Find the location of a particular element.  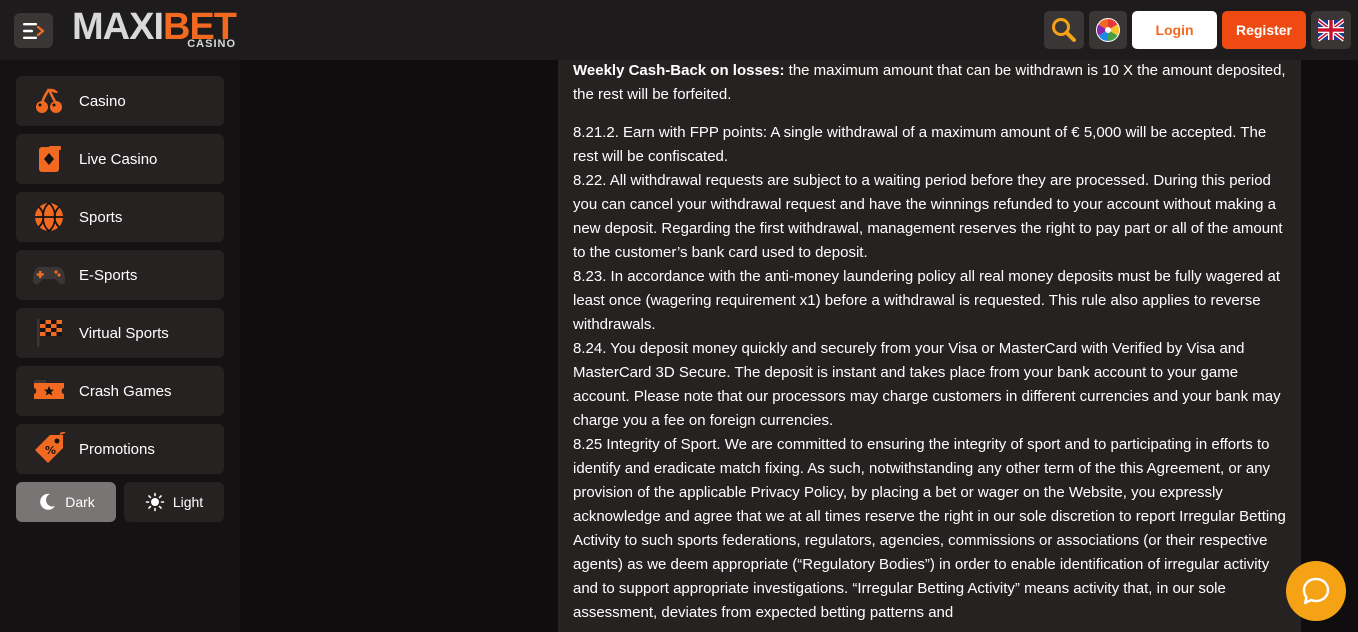

live-chat-button is located at coordinates (1316, 591).